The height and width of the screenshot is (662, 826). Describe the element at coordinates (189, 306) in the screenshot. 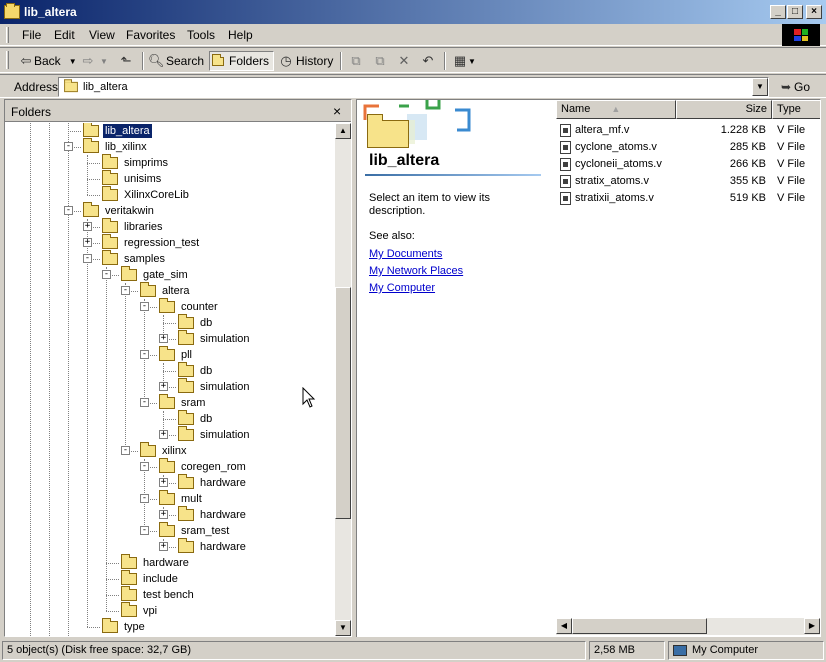

I see `tree-node: counter` at that location.